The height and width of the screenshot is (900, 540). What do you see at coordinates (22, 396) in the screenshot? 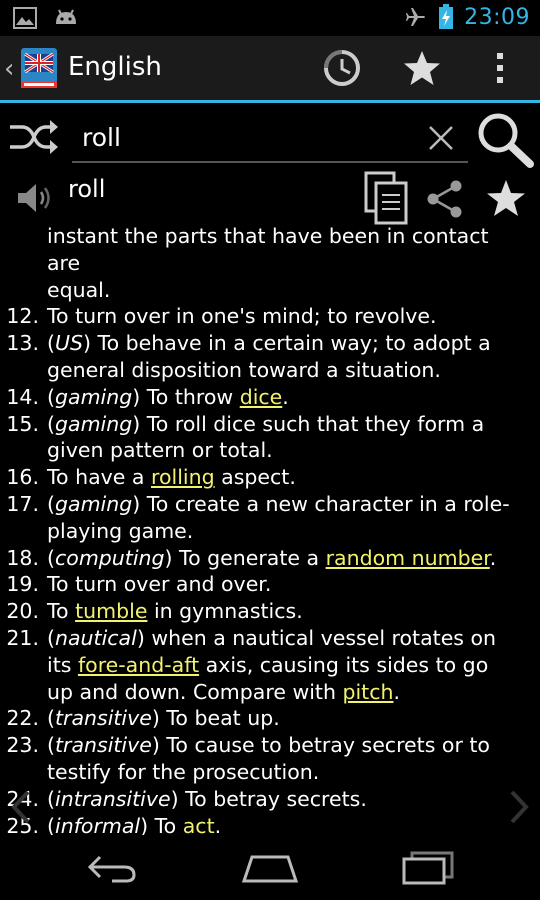
I see `definition-number: 14.` at bounding box center [22, 396].